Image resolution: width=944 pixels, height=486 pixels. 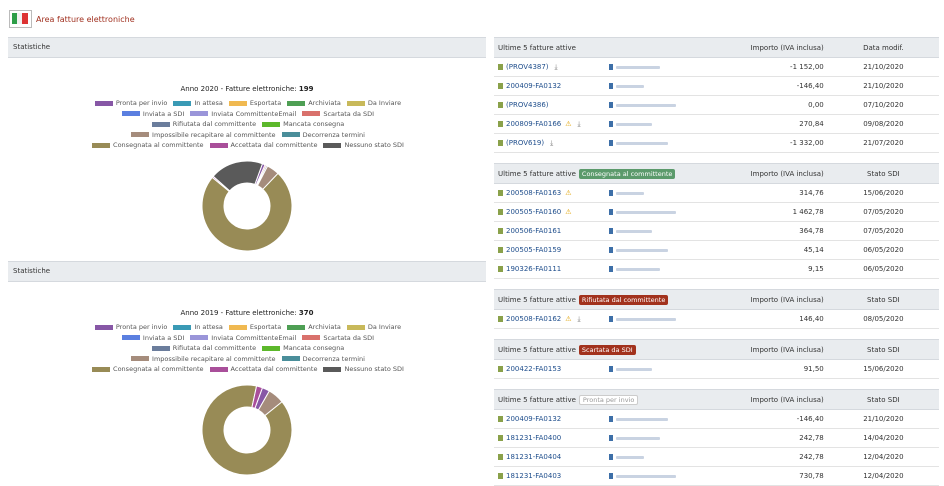 What do you see at coordinates (533, 124) in the screenshot?
I see `invoice-link: 200809-FA0166` at bounding box center [533, 124].